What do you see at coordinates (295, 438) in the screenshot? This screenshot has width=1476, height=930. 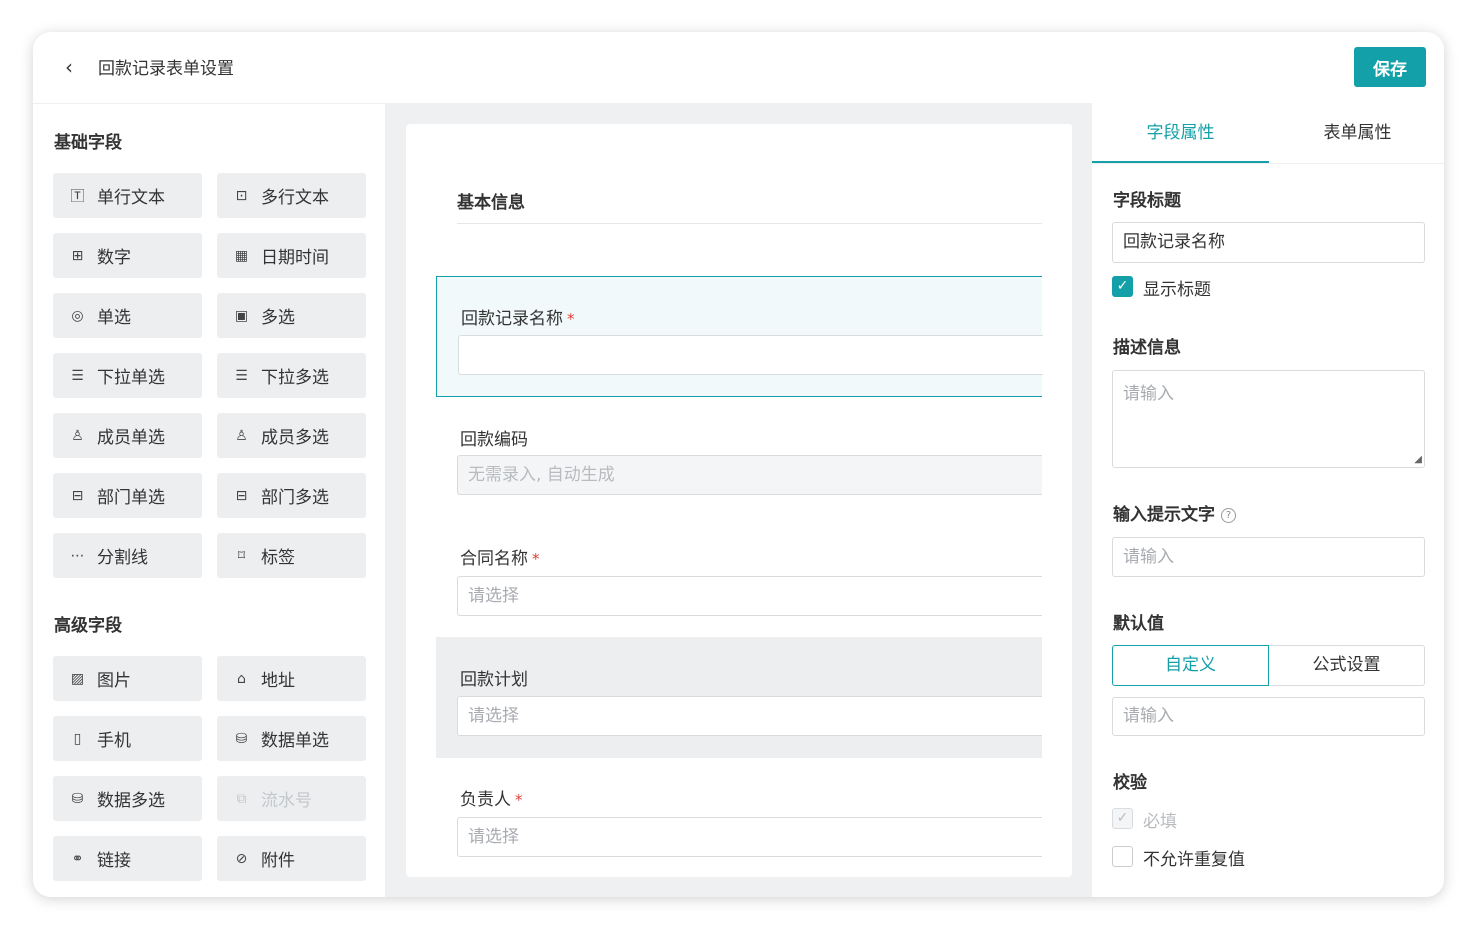 I see `palette-item-label: 成员多选` at bounding box center [295, 438].